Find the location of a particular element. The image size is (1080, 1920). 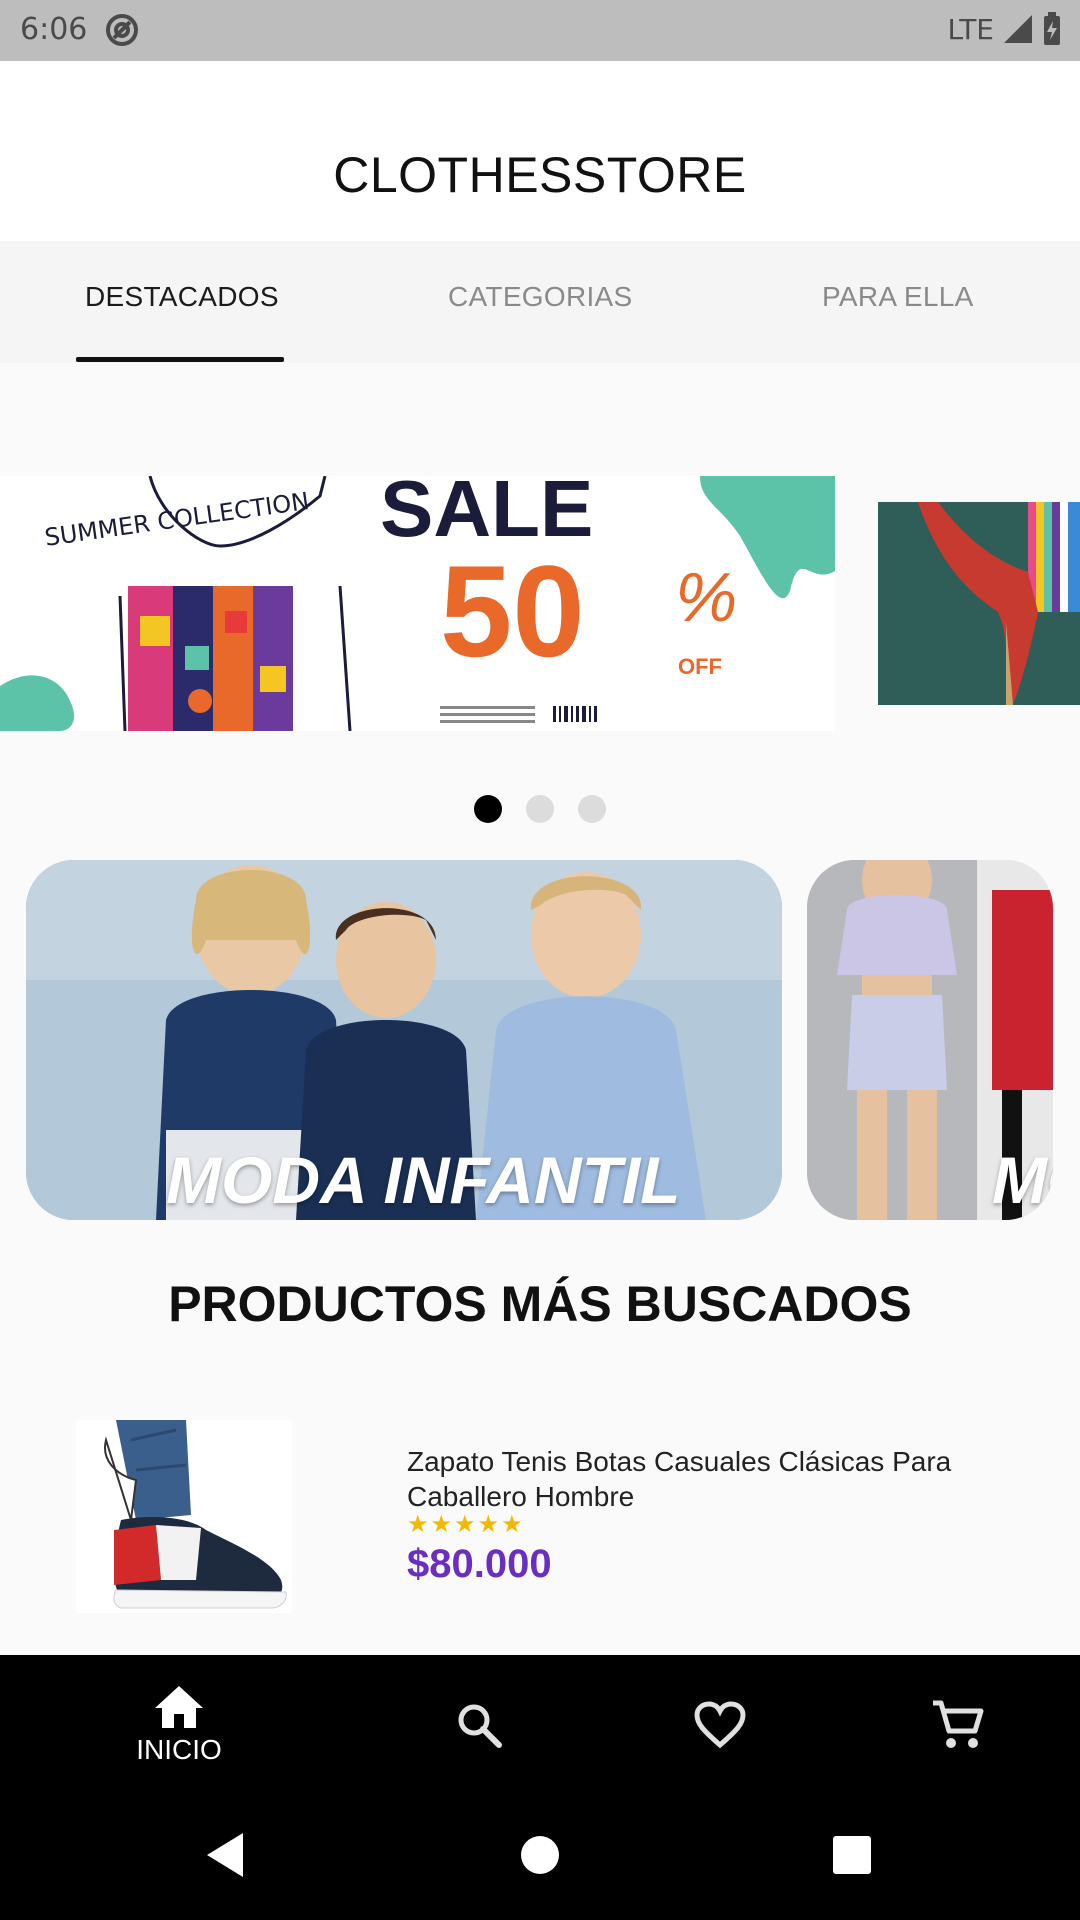

banner-sale: SUMMER COLLECTION SALE 50 % OFF is located at coordinates (417, 603).